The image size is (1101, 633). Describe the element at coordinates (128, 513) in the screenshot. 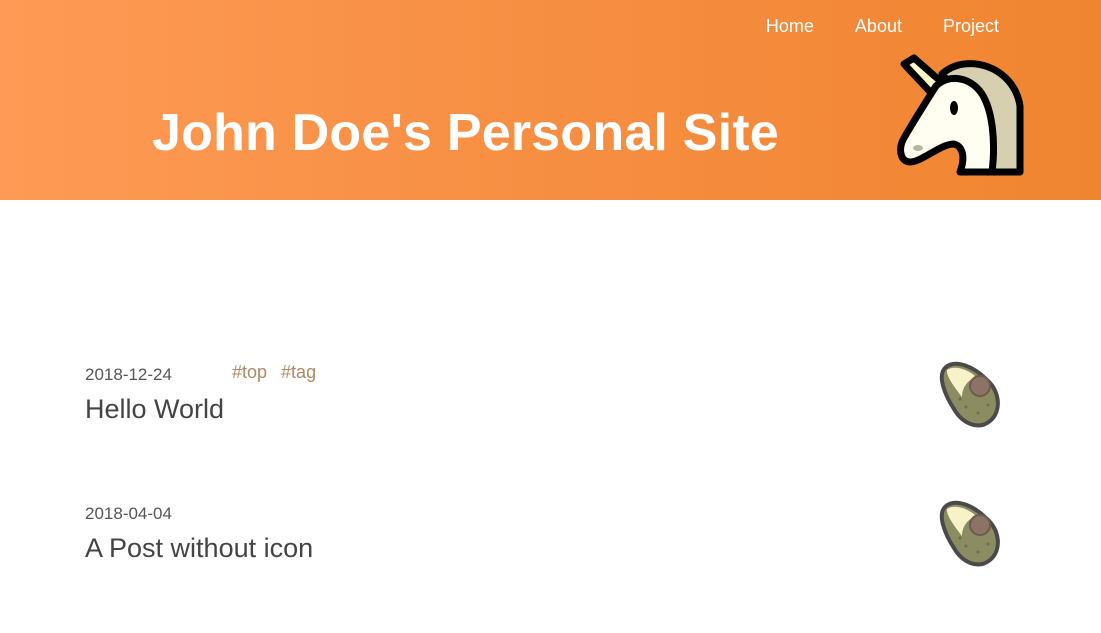

I see `post-date: 2018-04-04` at that location.